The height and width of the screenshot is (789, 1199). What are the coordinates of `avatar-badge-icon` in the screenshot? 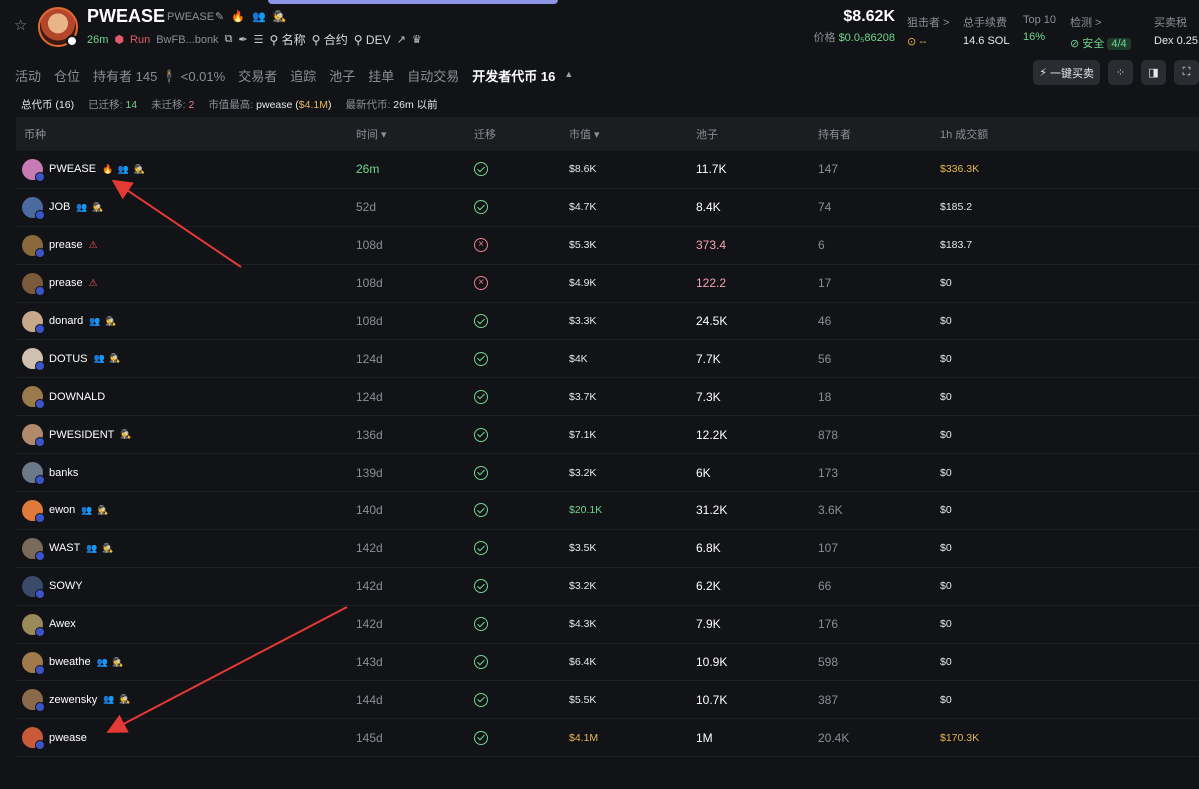 It's located at (72, 41).